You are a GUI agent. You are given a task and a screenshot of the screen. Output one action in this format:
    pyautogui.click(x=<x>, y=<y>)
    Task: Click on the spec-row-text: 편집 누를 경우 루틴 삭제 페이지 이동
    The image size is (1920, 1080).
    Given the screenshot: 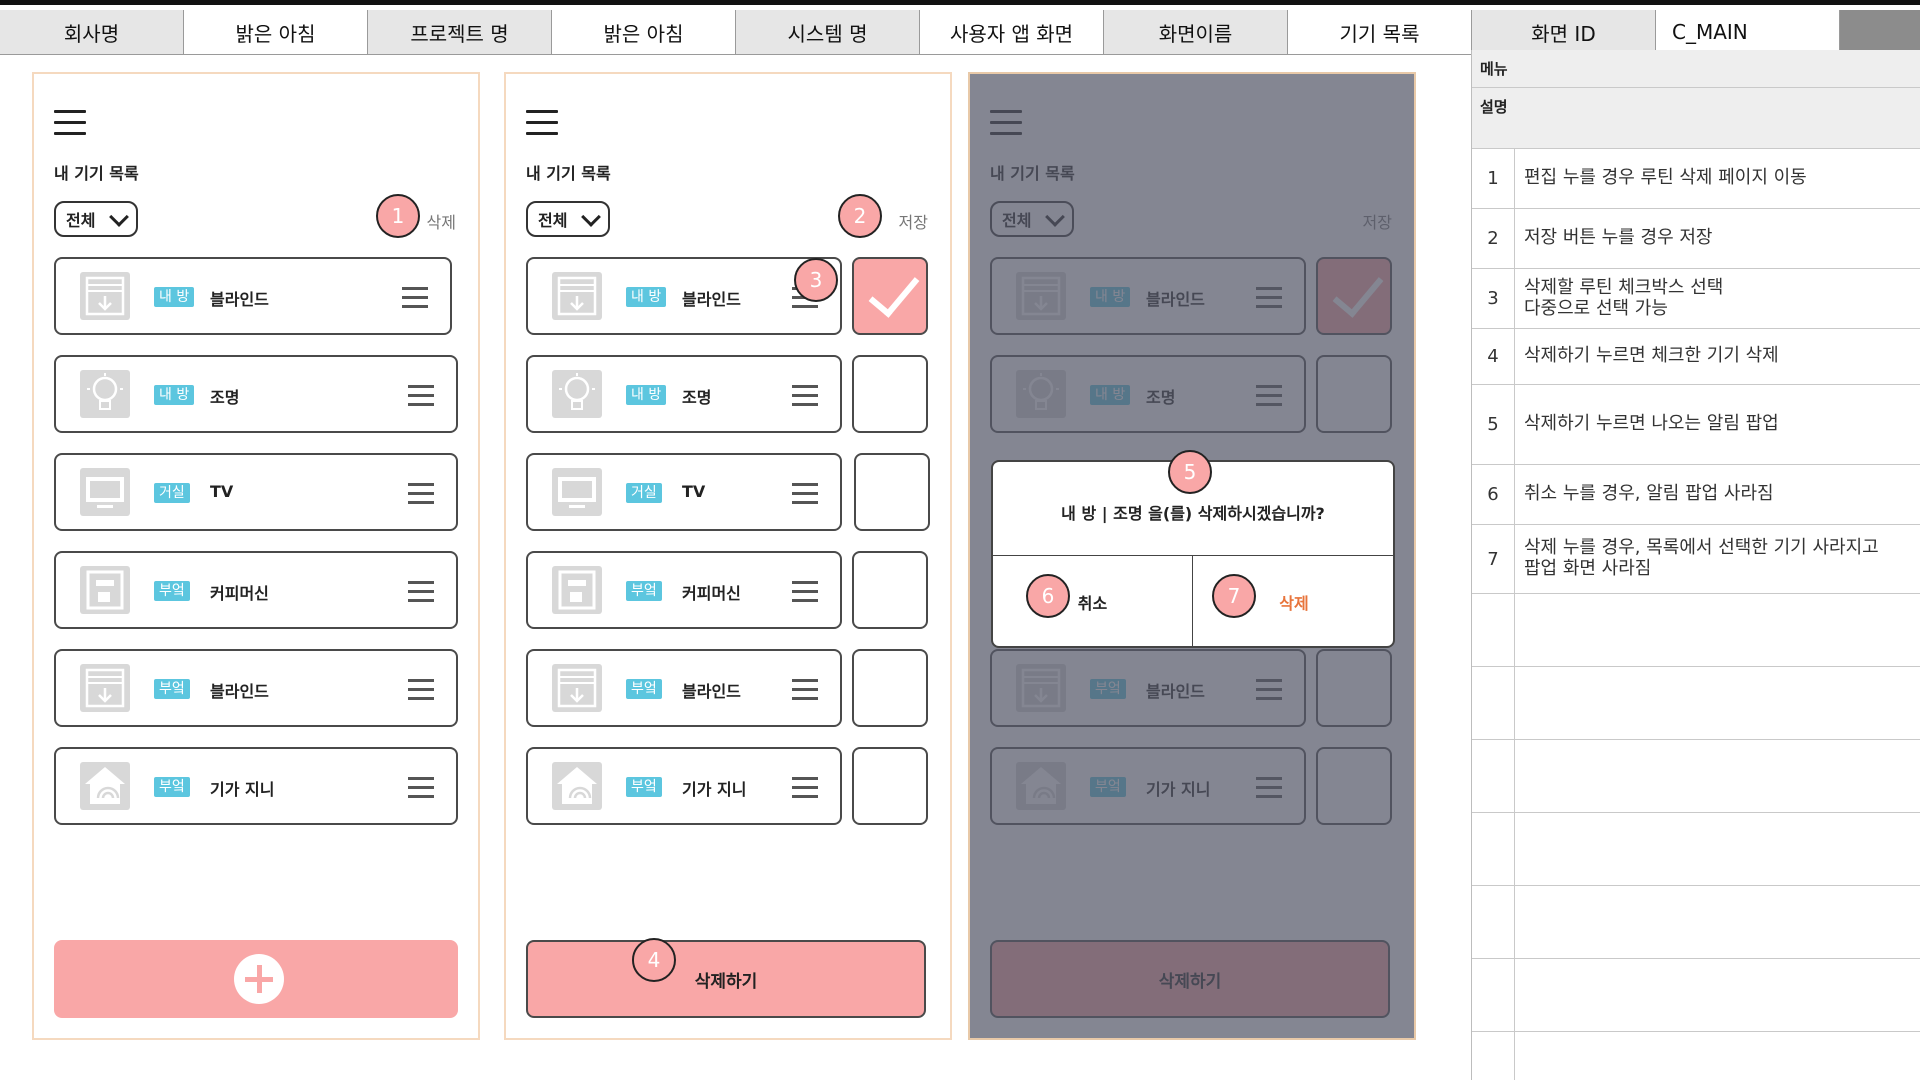 What is the action you would take?
    pyautogui.click(x=1665, y=178)
    